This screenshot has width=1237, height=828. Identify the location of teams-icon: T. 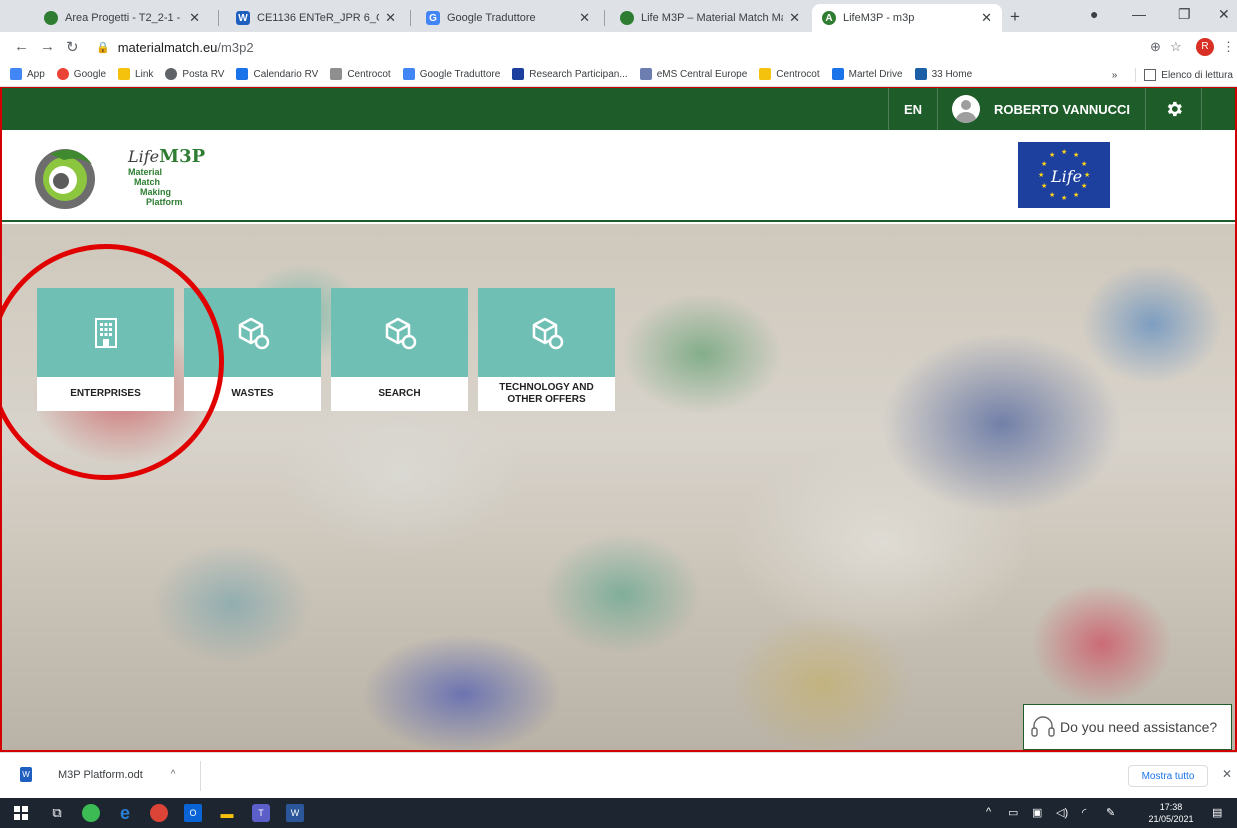
(261, 813).